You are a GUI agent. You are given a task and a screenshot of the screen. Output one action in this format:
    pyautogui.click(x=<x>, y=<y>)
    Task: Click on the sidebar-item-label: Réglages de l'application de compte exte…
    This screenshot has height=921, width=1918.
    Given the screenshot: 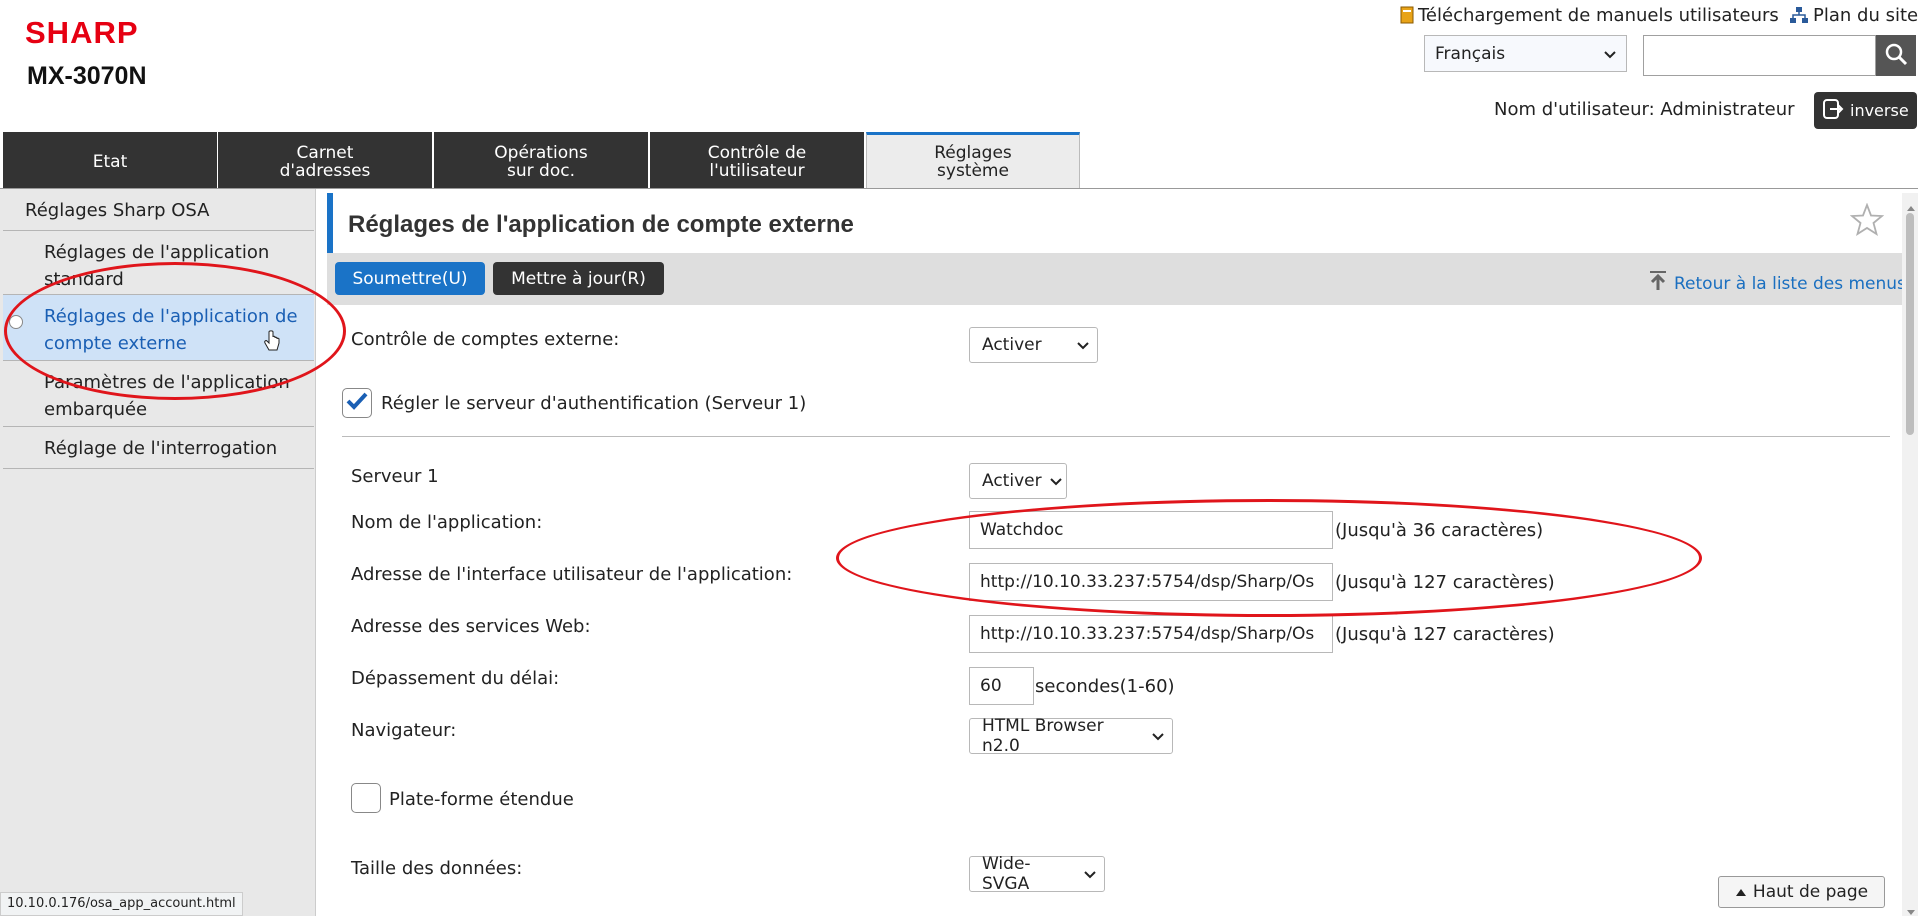 What is the action you would take?
    pyautogui.click(x=171, y=330)
    